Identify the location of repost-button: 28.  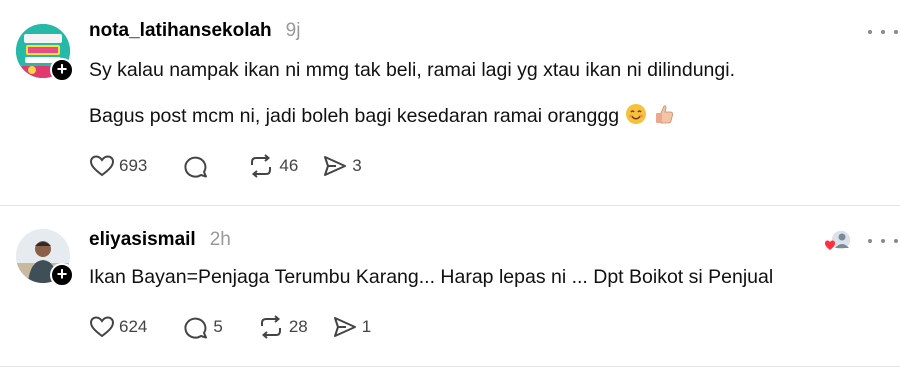
(282, 327).